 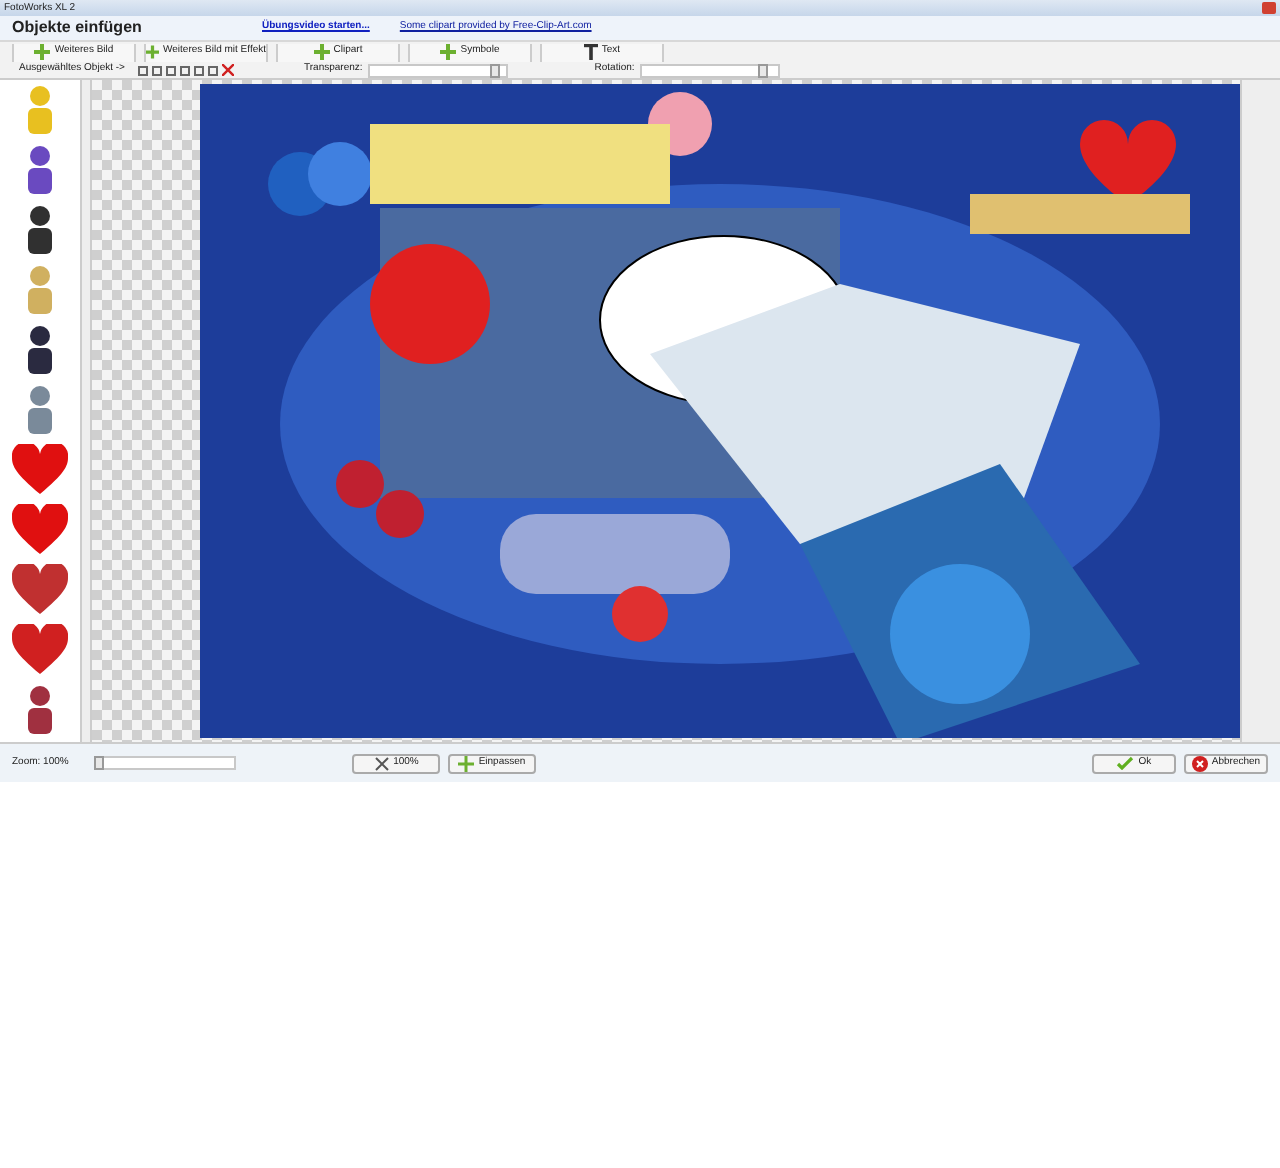 What do you see at coordinates (228, 70) in the screenshot?
I see `delete-icon` at bounding box center [228, 70].